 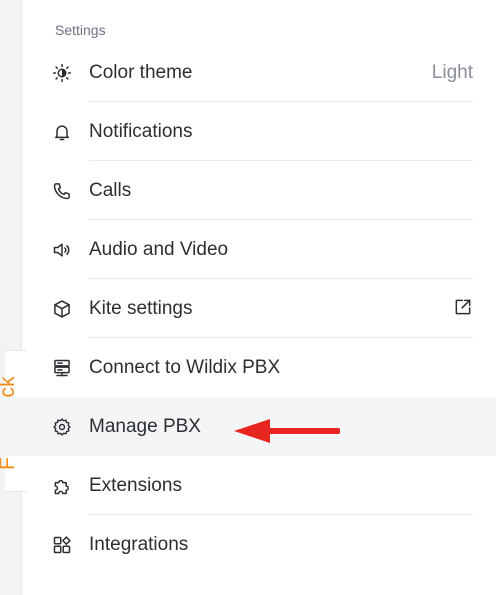 I want to click on menu-item-audio-video: Audio and Video, so click(x=248, y=249).